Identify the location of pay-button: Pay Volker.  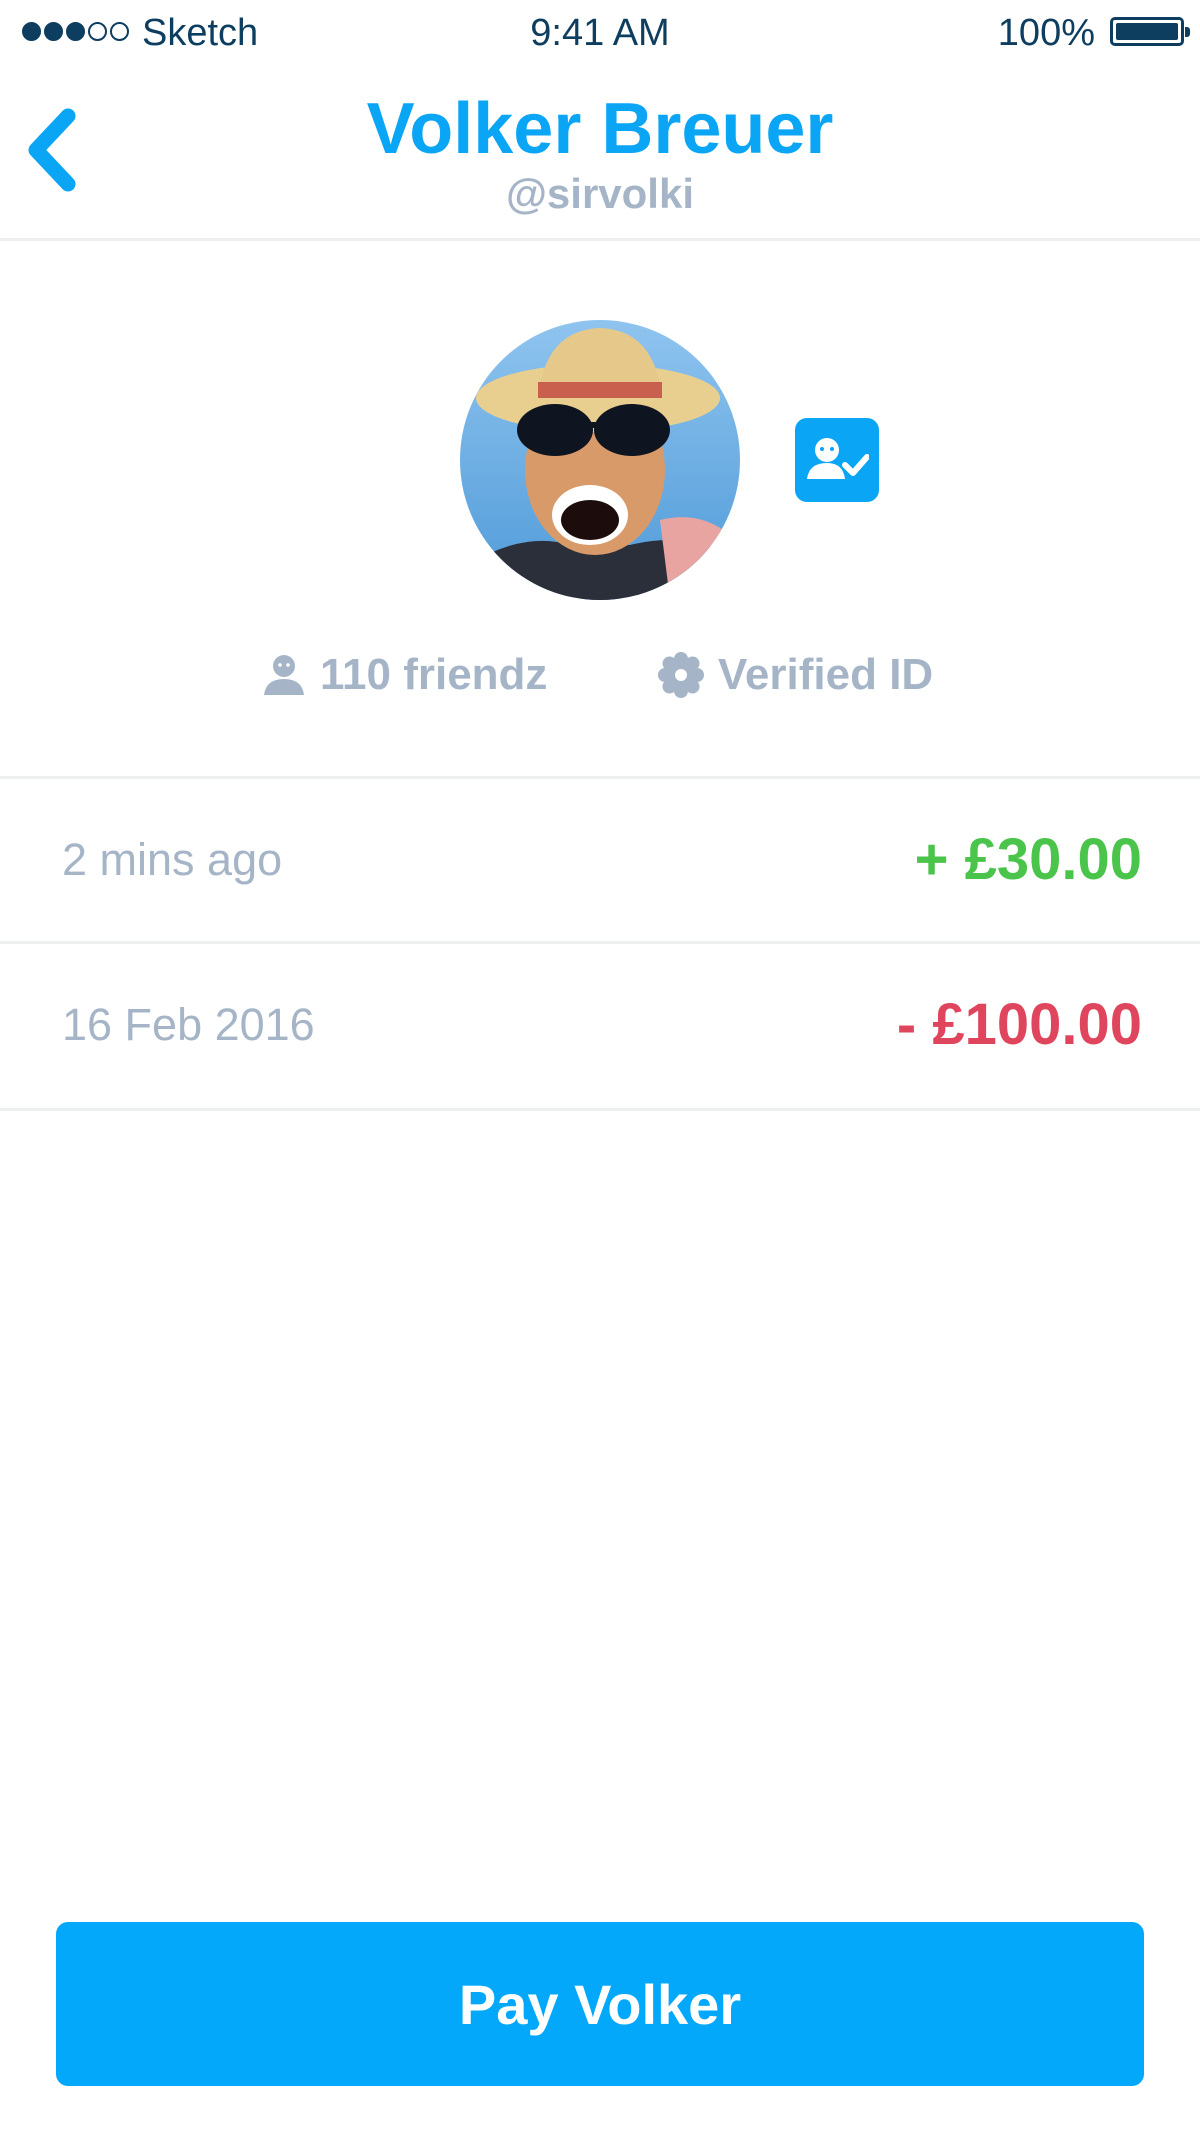
(600, 2004).